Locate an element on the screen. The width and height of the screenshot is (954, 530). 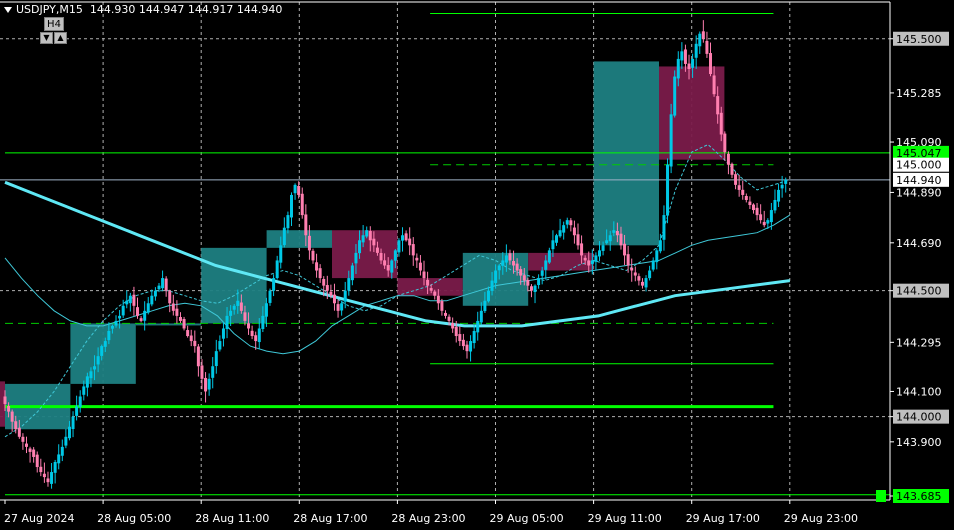
timeframe-up-button: ▲ is located at coordinates (60, 38).